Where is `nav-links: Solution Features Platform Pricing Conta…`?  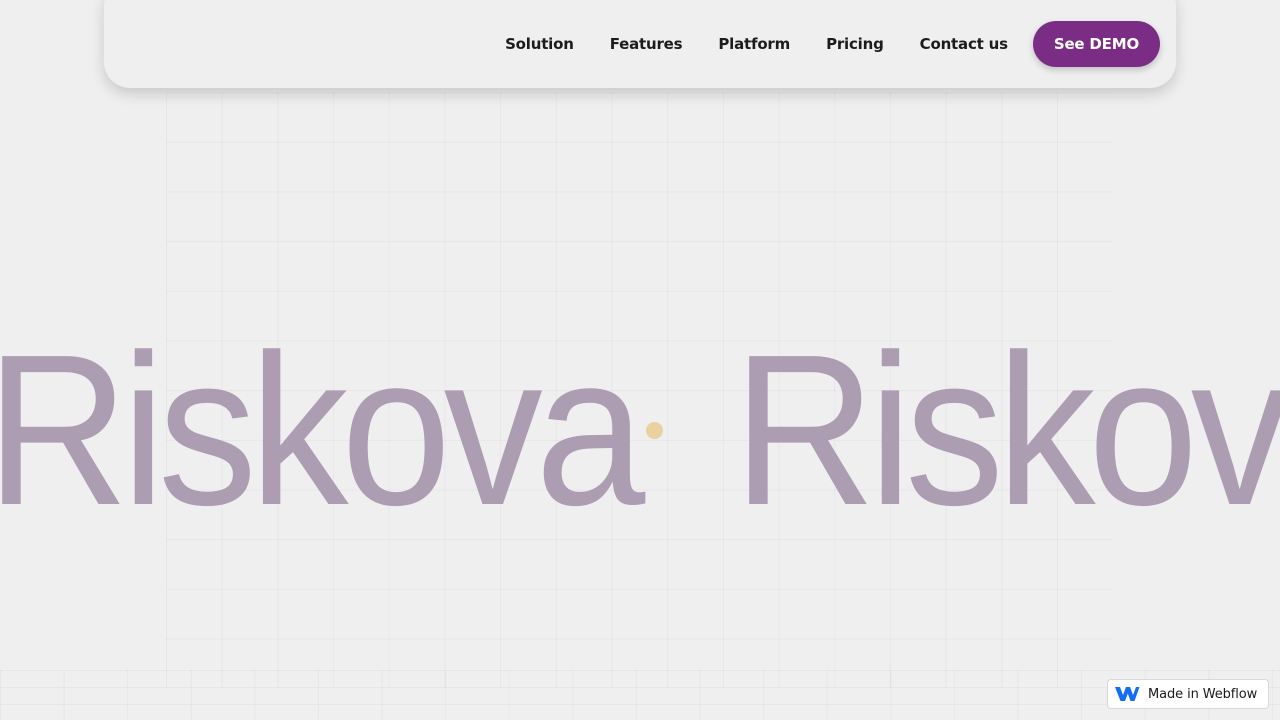
nav-links: Solution Features Platform Pricing Conta… is located at coordinates (823, 44).